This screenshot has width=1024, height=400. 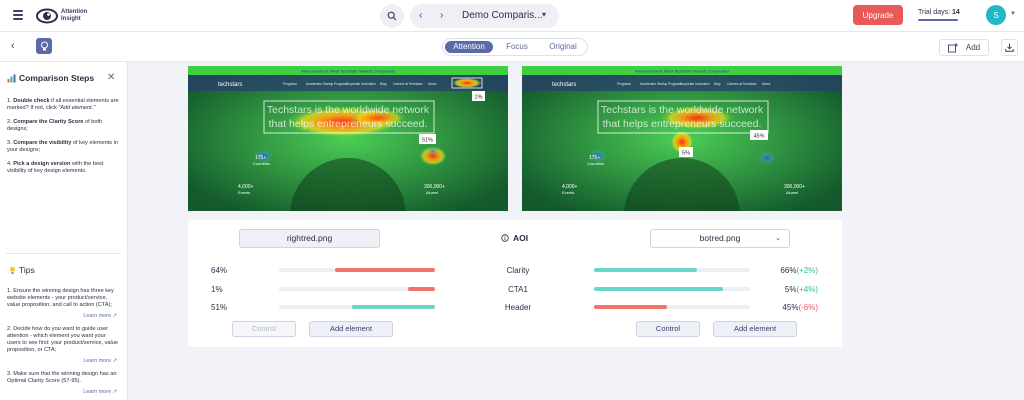 What do you see at coordinates (219, 307) in the screenshot?
I see `left-value: 51%` at bounding box center [219, 307].